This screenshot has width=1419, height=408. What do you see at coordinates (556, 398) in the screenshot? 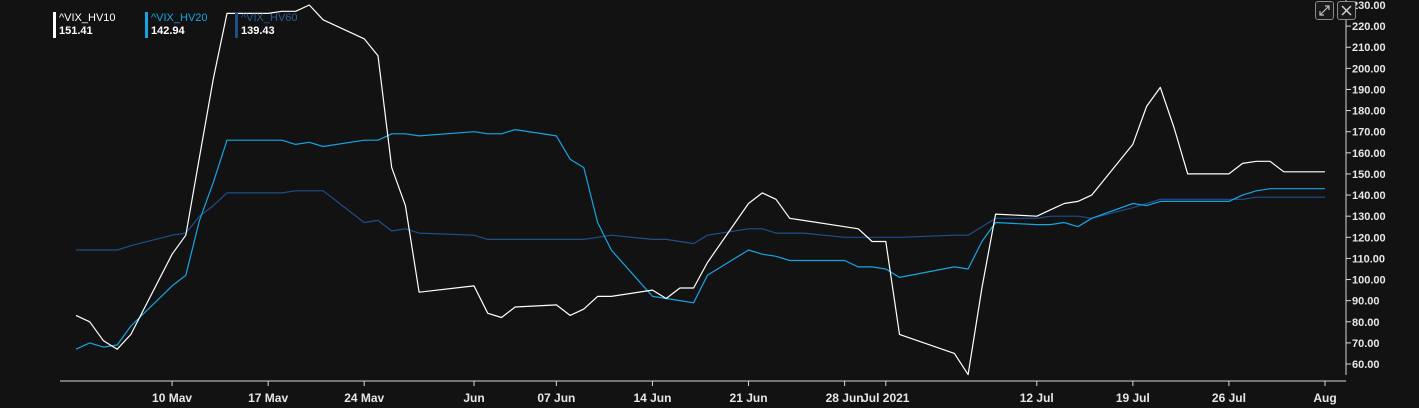
I see `x-tick-label: 07 Jun` at bounding box center [556, 398].